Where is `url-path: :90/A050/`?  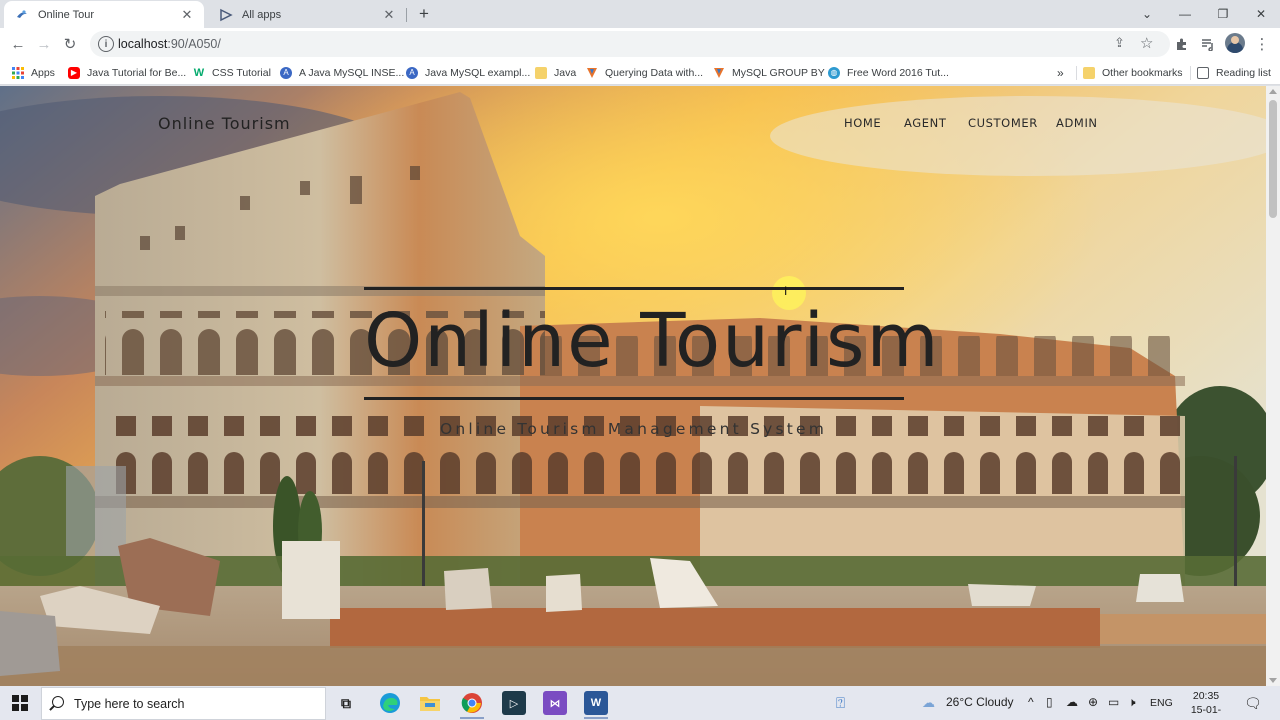 url-path: :90/A050/ is located at coordinates (194, 44).